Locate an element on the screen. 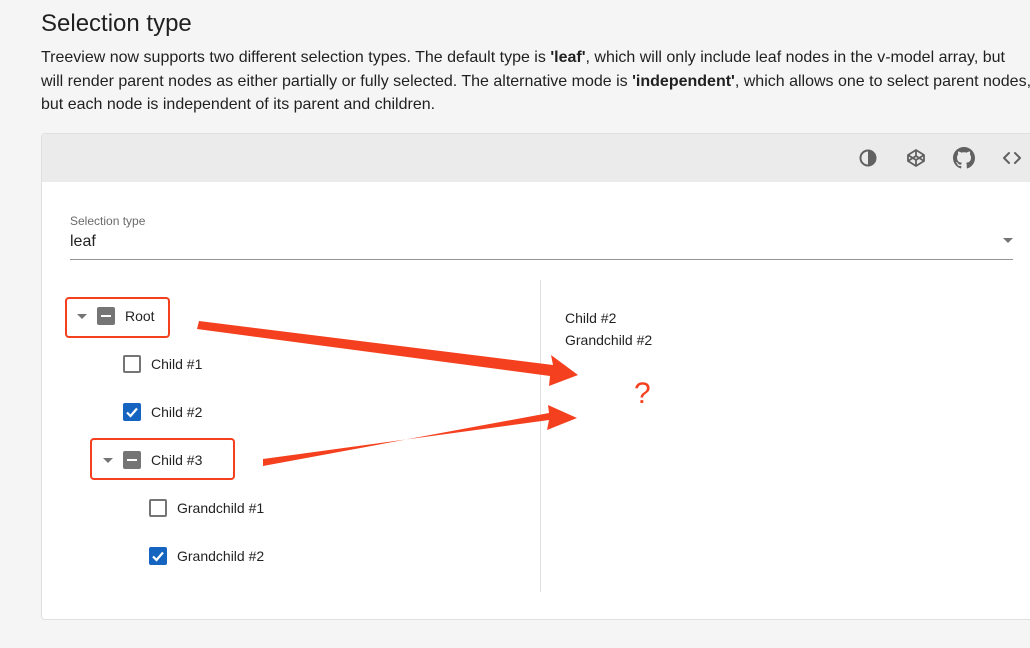  selected-items-list: Child #2 Grandchild #2 is located at coordinates (608, 329).